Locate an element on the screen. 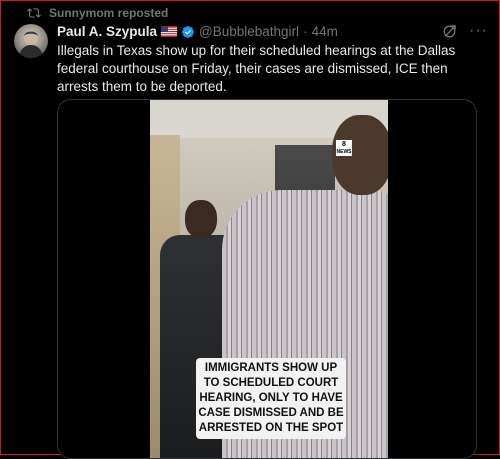 This screenshot has height=459, width=500. repost-label: Sunnymom reposted is located at coordinates (109, 13).